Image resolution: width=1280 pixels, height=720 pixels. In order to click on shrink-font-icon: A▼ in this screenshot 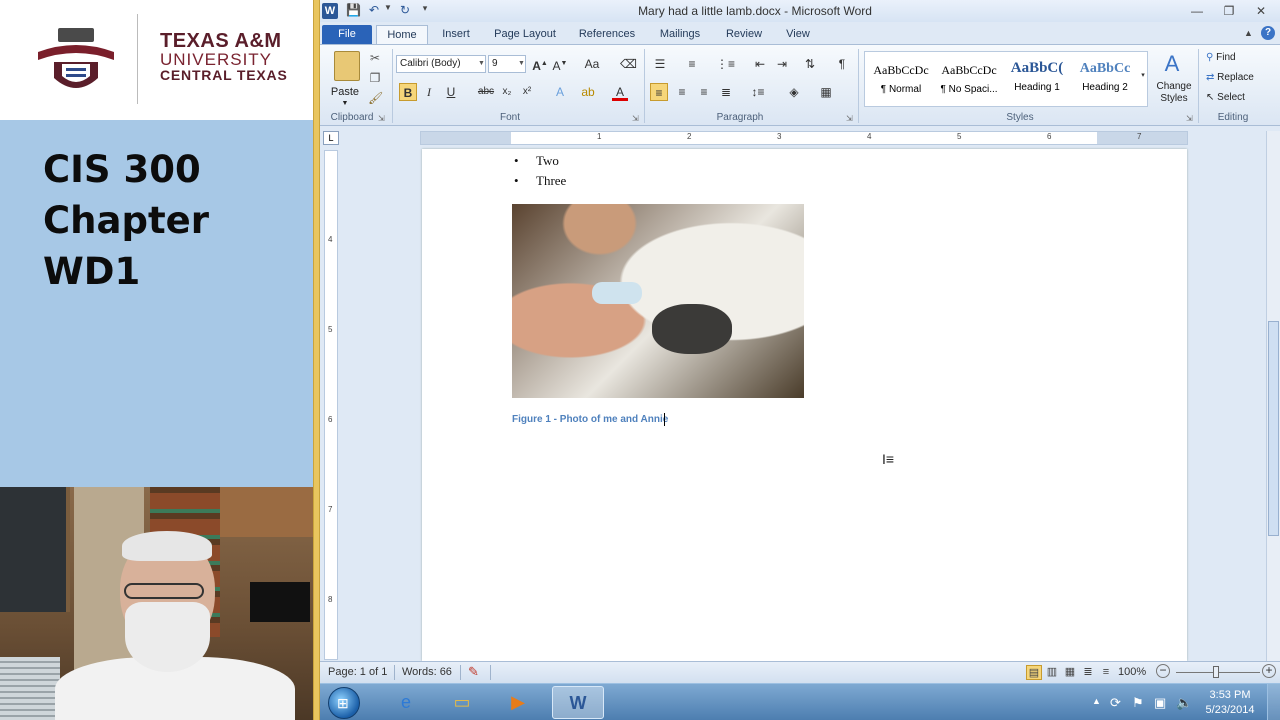, I will do `click(560, 64)`.